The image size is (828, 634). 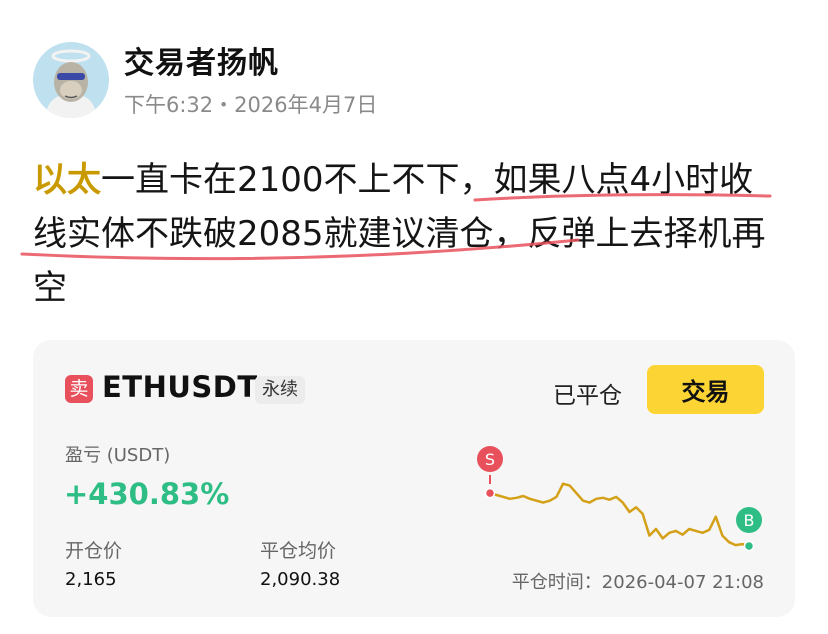 I want to click on post-timestamp: 下午6:32・2026年4月7日, so click(x=251, y=105).